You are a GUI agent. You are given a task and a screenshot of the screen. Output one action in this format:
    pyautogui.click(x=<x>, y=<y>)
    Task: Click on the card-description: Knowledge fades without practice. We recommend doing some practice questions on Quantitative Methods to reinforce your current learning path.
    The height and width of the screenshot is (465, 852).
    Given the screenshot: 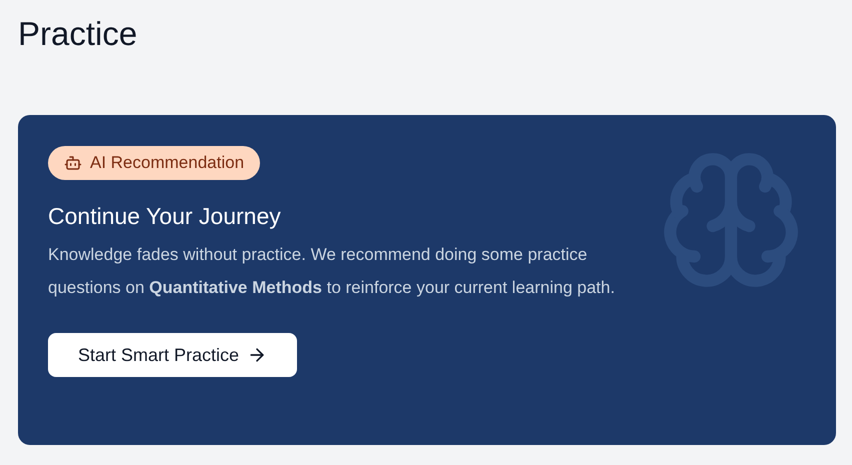 What is the action you would take?
    pyautogui.click(x=332, y=271)
    